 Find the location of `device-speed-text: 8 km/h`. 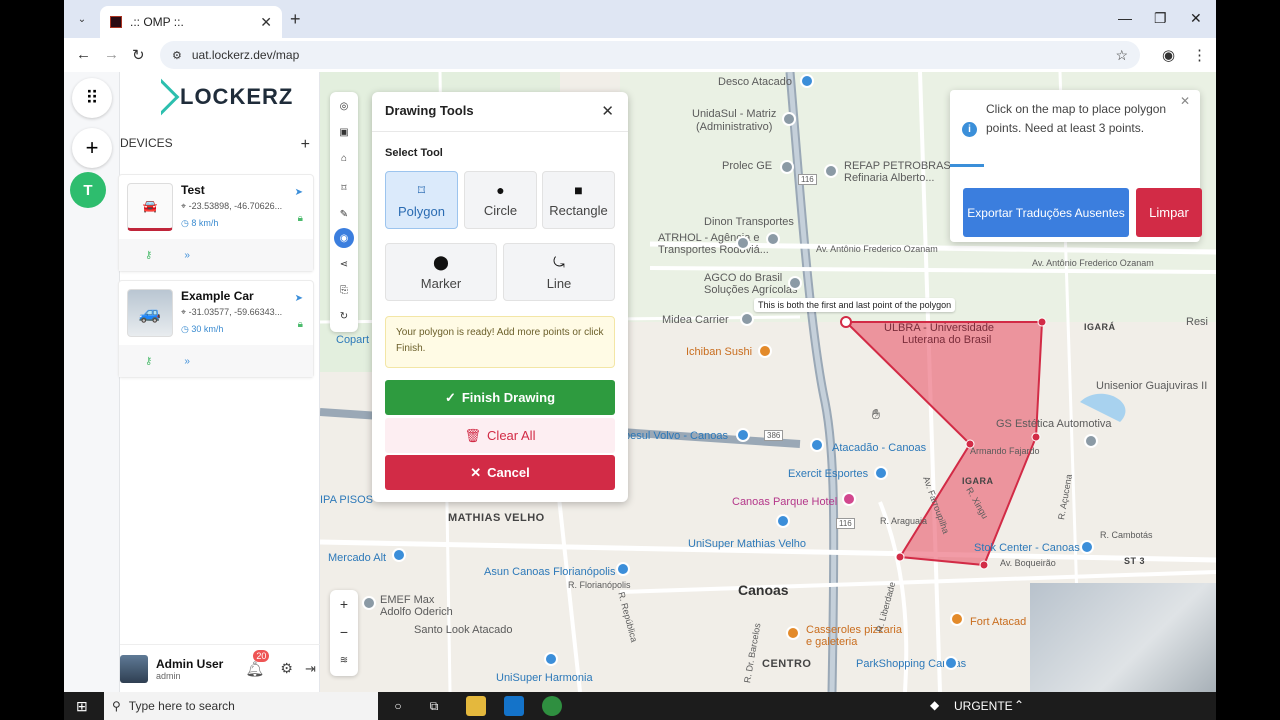

device-speed-text: 8 km/h is located at coordinates (205, 223).